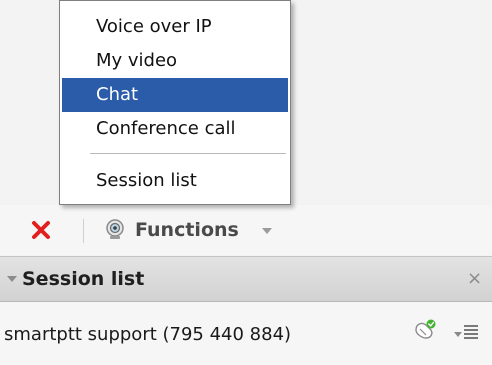 The height and width of the screenshot is (365, 492). Describe the element at coordinates (175, 95) in the screenshot. I see `menu-item-chat: Chat` at that location.